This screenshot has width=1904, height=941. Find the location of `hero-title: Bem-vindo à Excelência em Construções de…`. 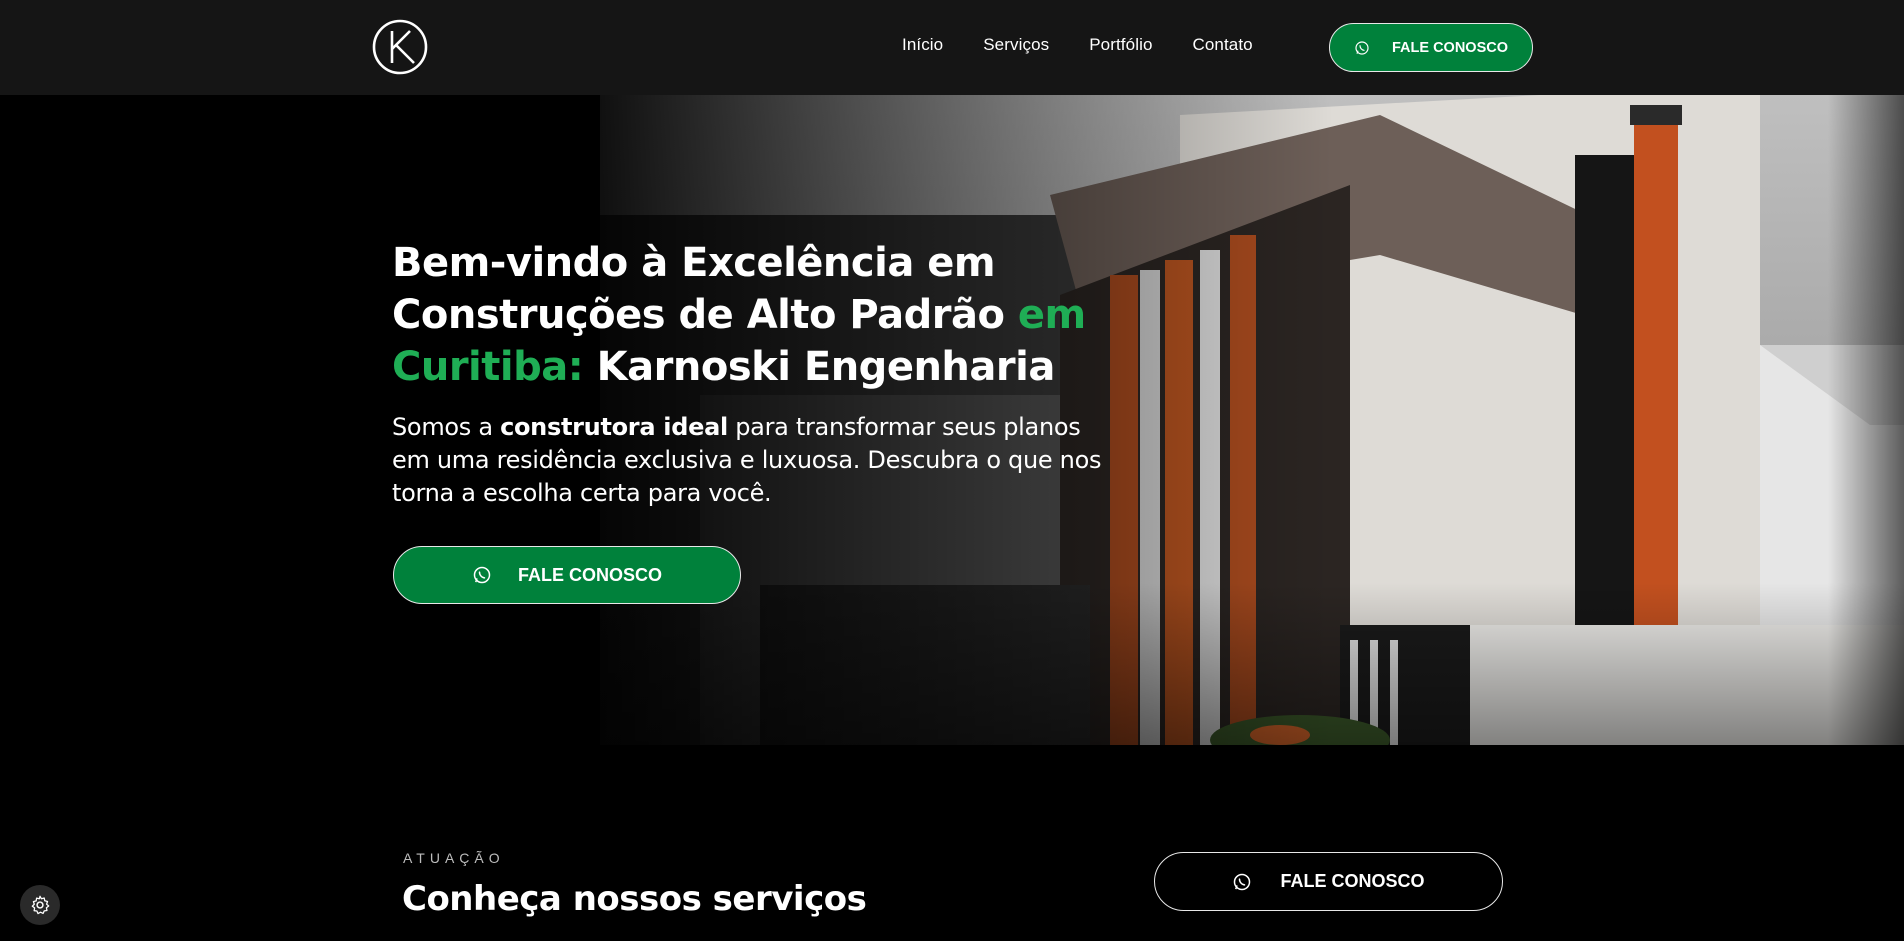

hero-title: Bem-vindo à Excelência em Construções de… is located at coordinates (752, 315).